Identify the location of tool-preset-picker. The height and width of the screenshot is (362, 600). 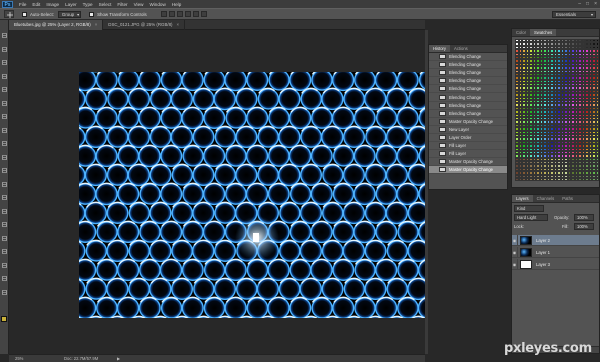
(9, 14).